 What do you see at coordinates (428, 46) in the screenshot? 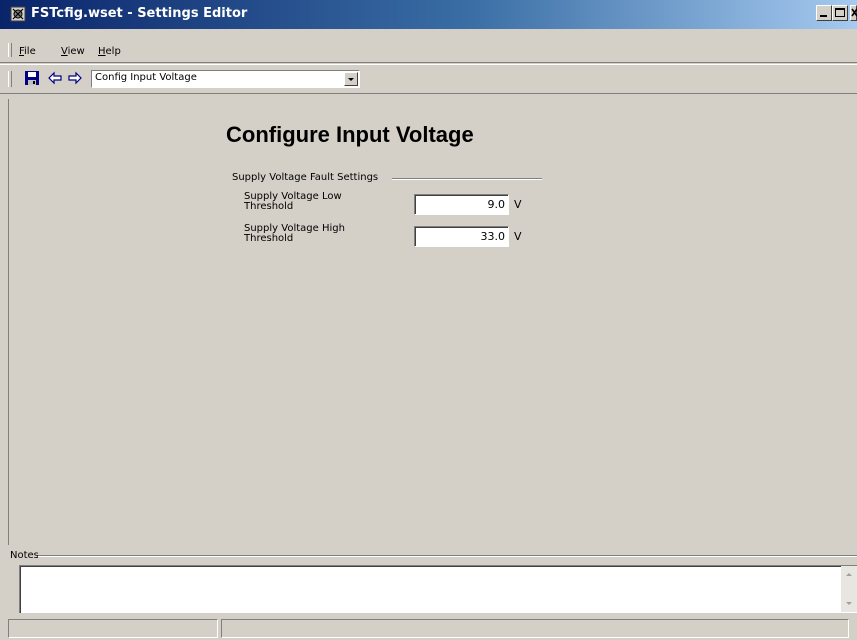
I see `menu-bar` at bounding box center [428, 46].